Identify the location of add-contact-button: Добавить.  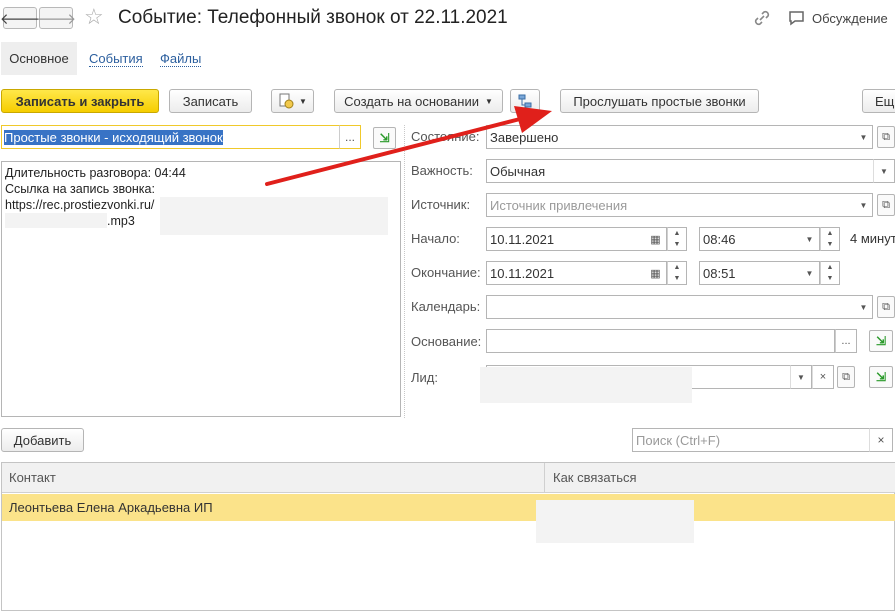
(42, 440).